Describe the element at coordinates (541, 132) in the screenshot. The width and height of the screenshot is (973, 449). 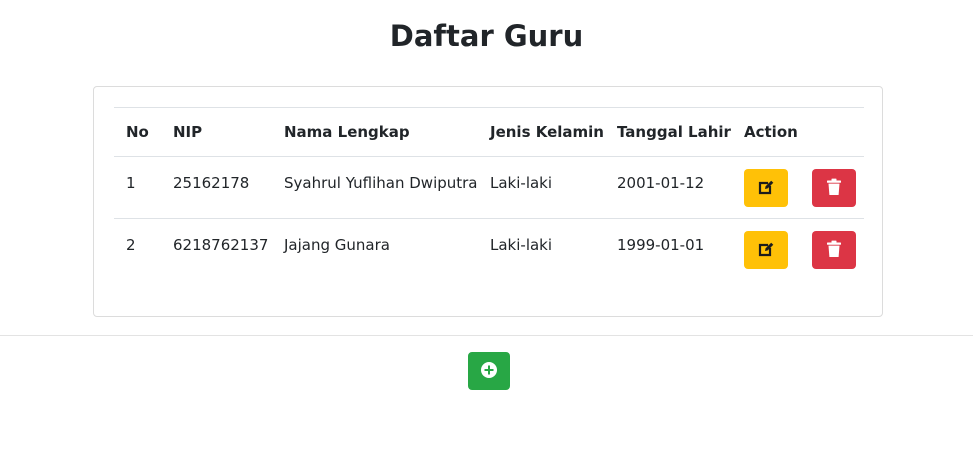
I see `column-header-jenis-kelamin: Jenis Kelamin` at that location.